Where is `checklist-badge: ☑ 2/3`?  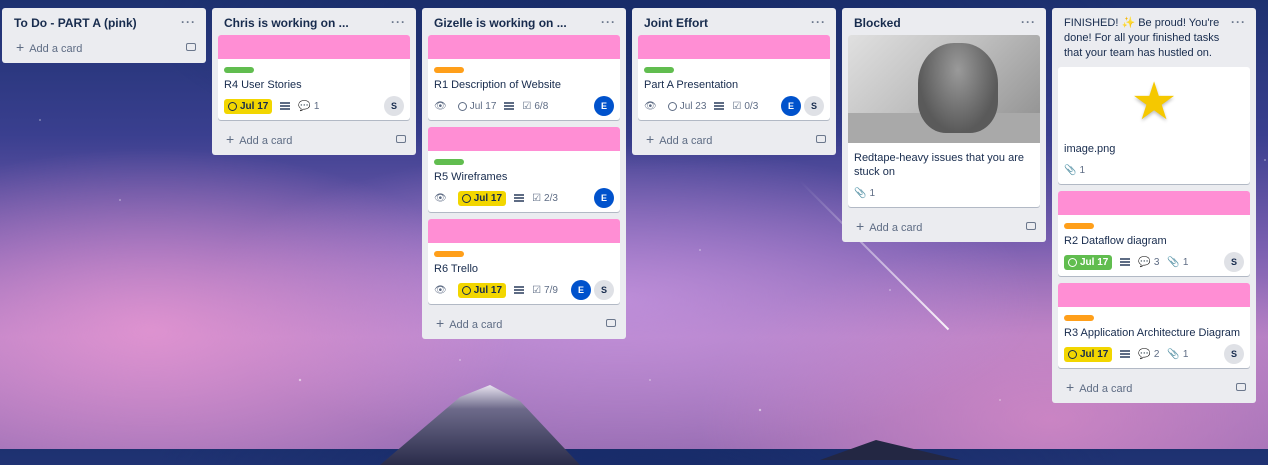 checklist-badge: ☑ 2/3 is located at coordinates (545, 198).